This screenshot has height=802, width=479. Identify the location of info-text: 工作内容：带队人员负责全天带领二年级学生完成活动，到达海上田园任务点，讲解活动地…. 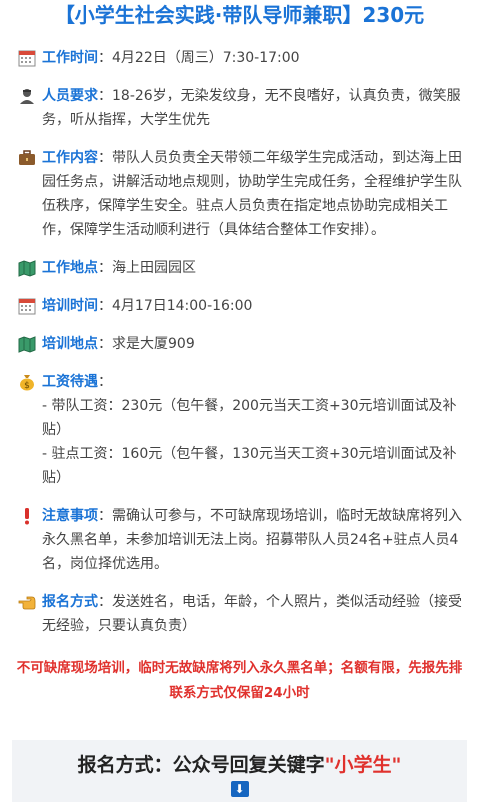
(253, 194).